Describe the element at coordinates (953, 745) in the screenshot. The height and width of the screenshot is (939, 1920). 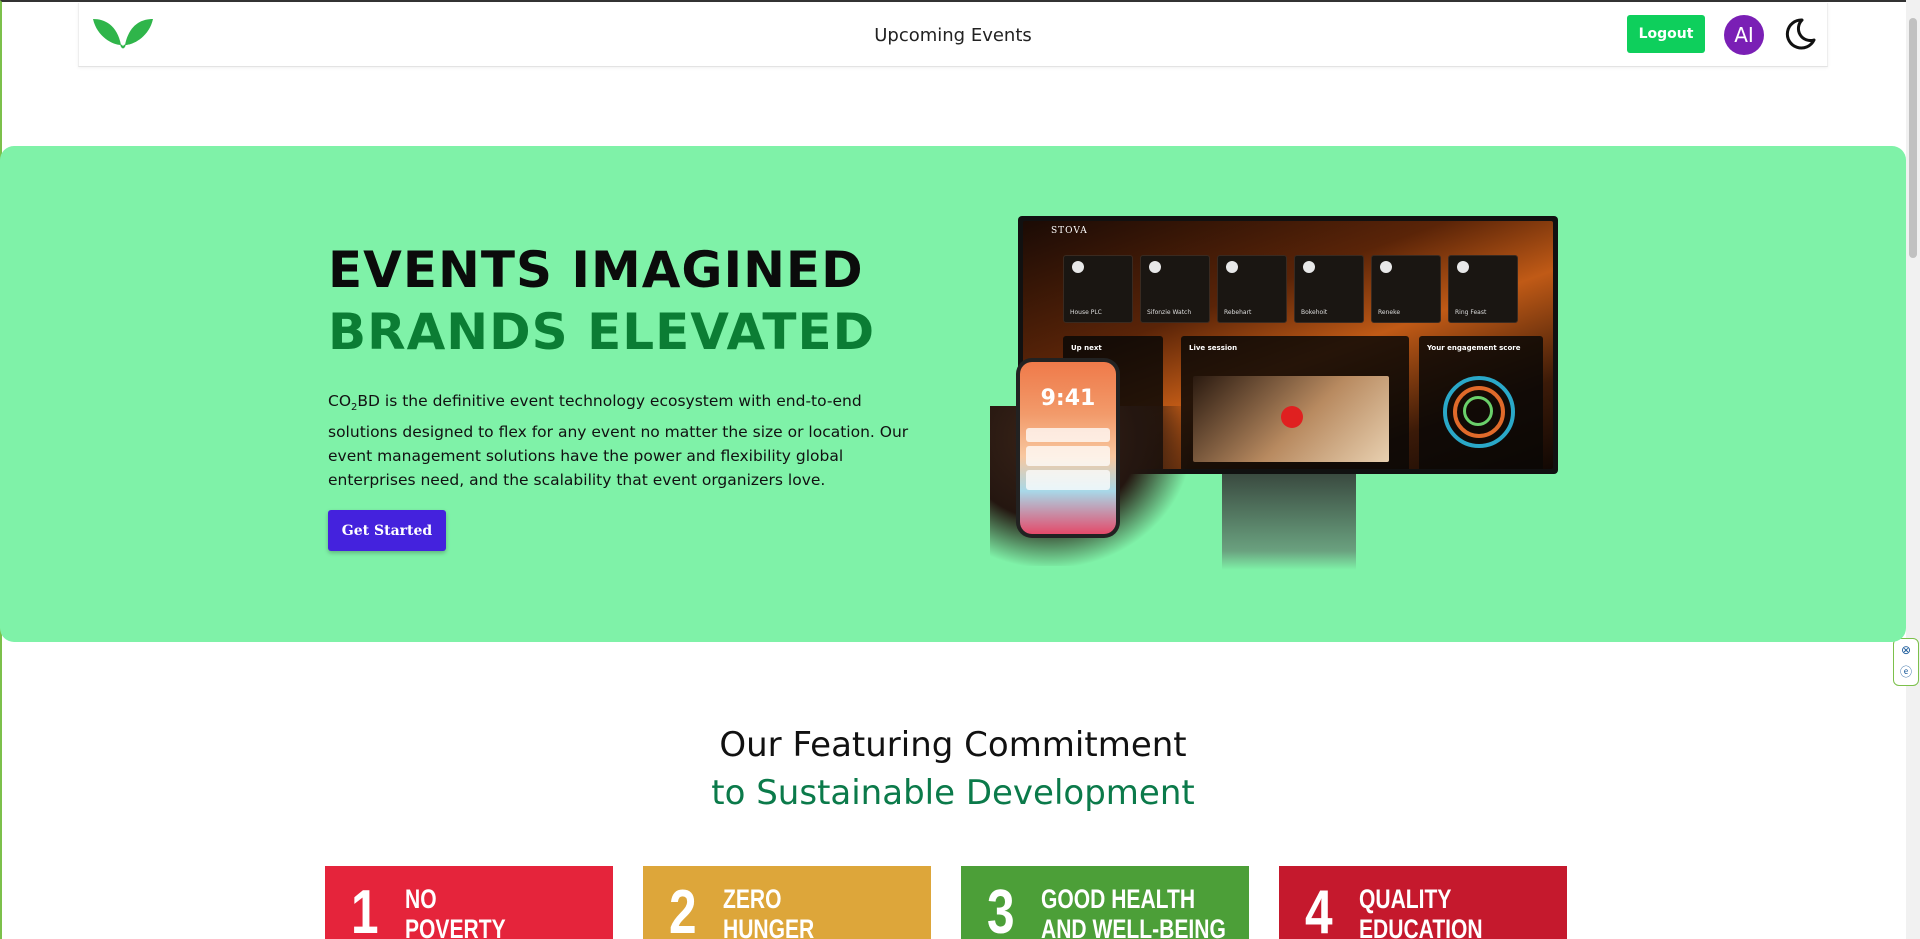
I see `section-heading: Our Featuring Commitment` at that location.